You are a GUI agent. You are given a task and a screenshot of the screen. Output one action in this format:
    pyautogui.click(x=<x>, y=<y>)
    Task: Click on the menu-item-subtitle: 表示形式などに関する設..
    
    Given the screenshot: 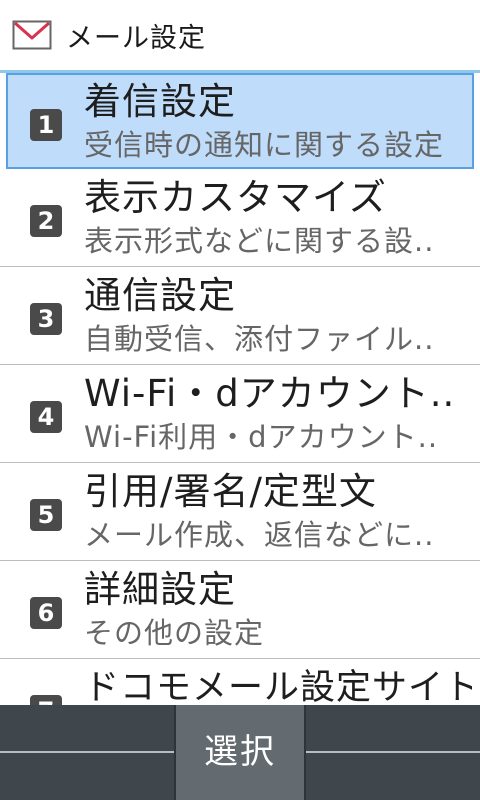 What is the action you would take?
    pyautogui.click(x=259, y=241)
    